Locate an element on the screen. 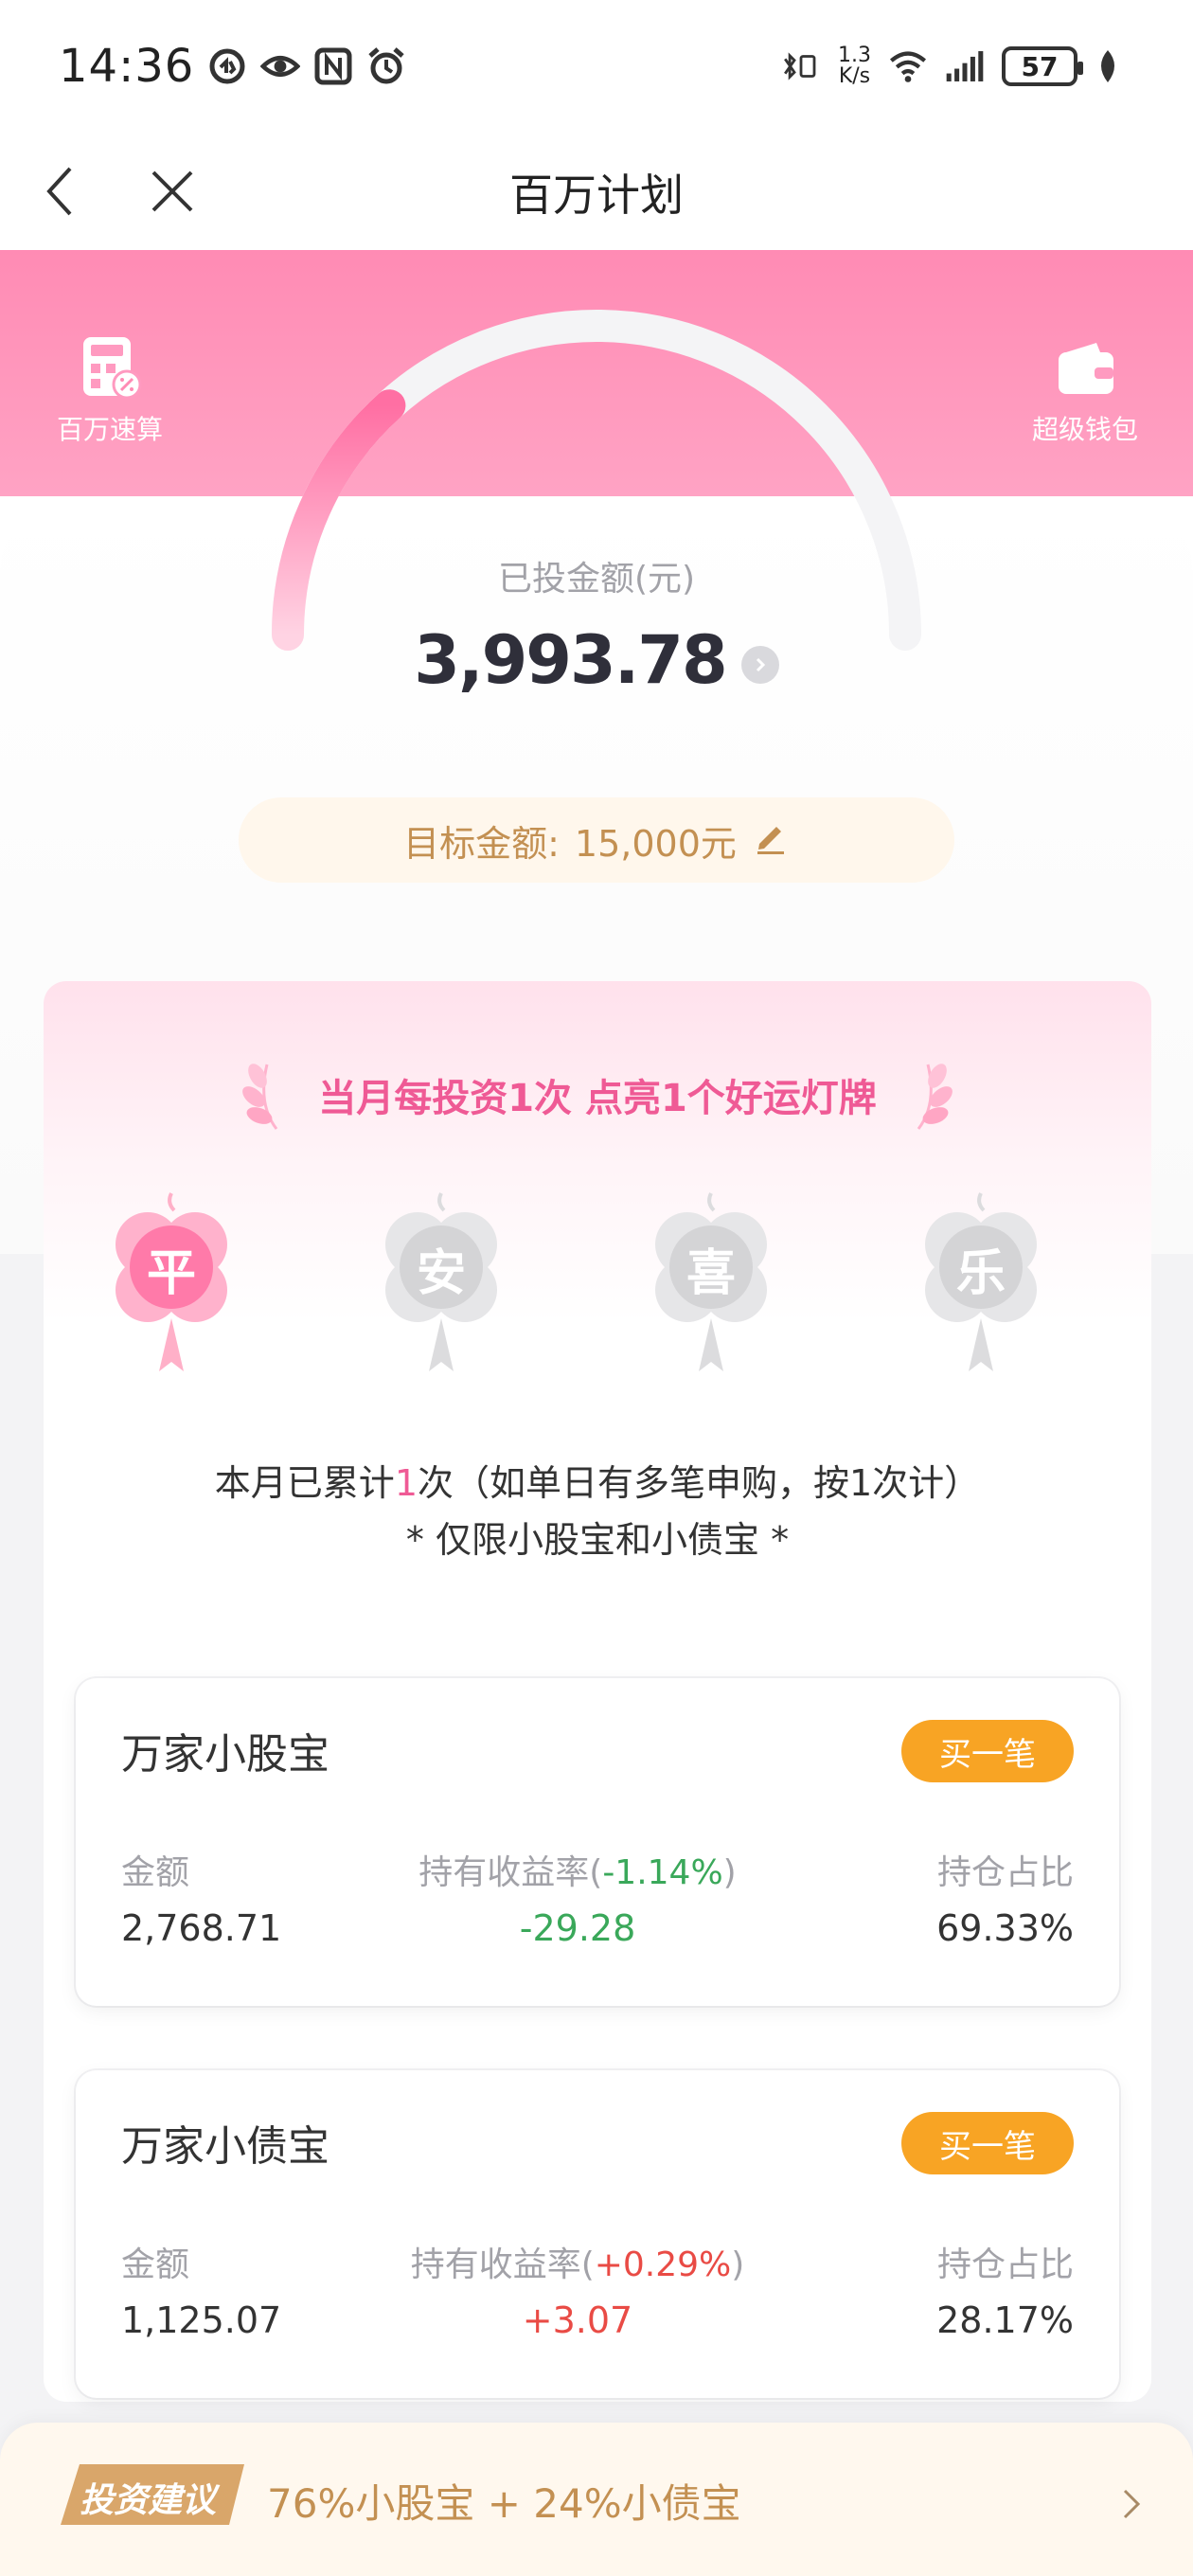 The width and height of the screenshot is (1193, 2576). advice-tag-label: 投资建议 is located at coordinates (148, 2500).